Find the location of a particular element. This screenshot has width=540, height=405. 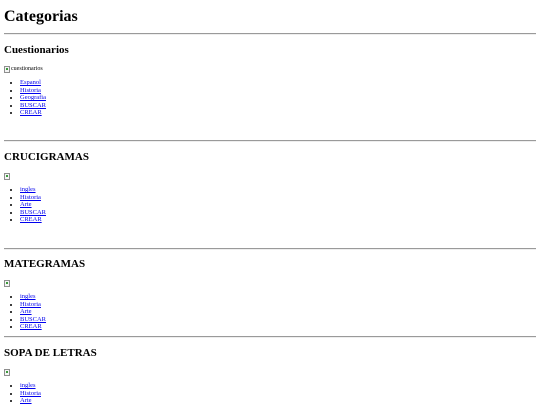

link-list: Espanol Historia Geografia BUSCAR CREAR is located at coordinates (270, 98).